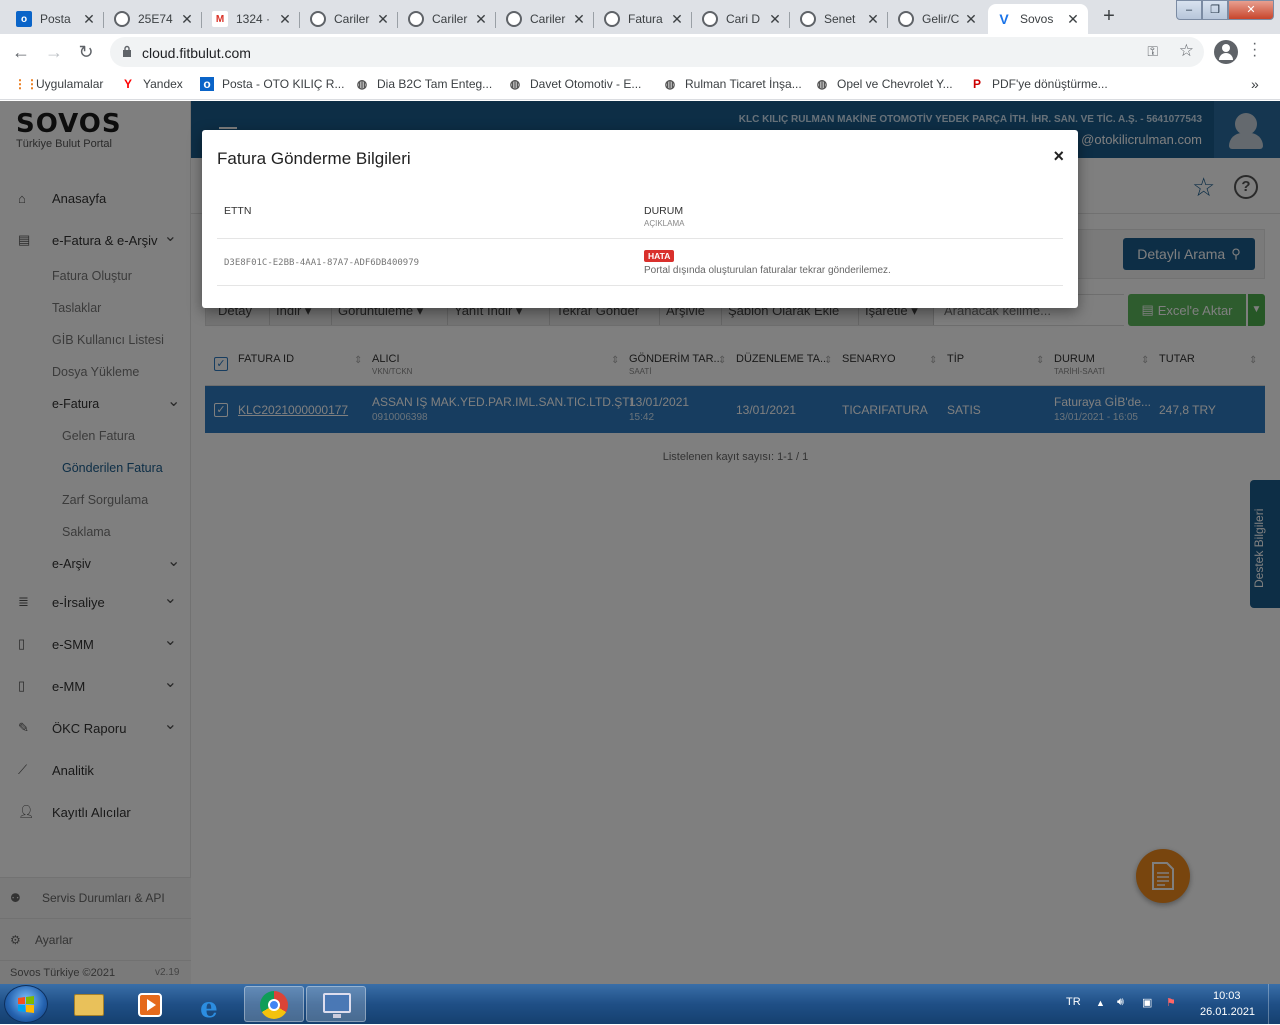 Image resolution: width=1280 pixels, height=1025 pixels. What do you see at coordinates (1073, 1002) in the screenshot?
I see `language-indicator: TR` at bounding box center [1073, 1002].